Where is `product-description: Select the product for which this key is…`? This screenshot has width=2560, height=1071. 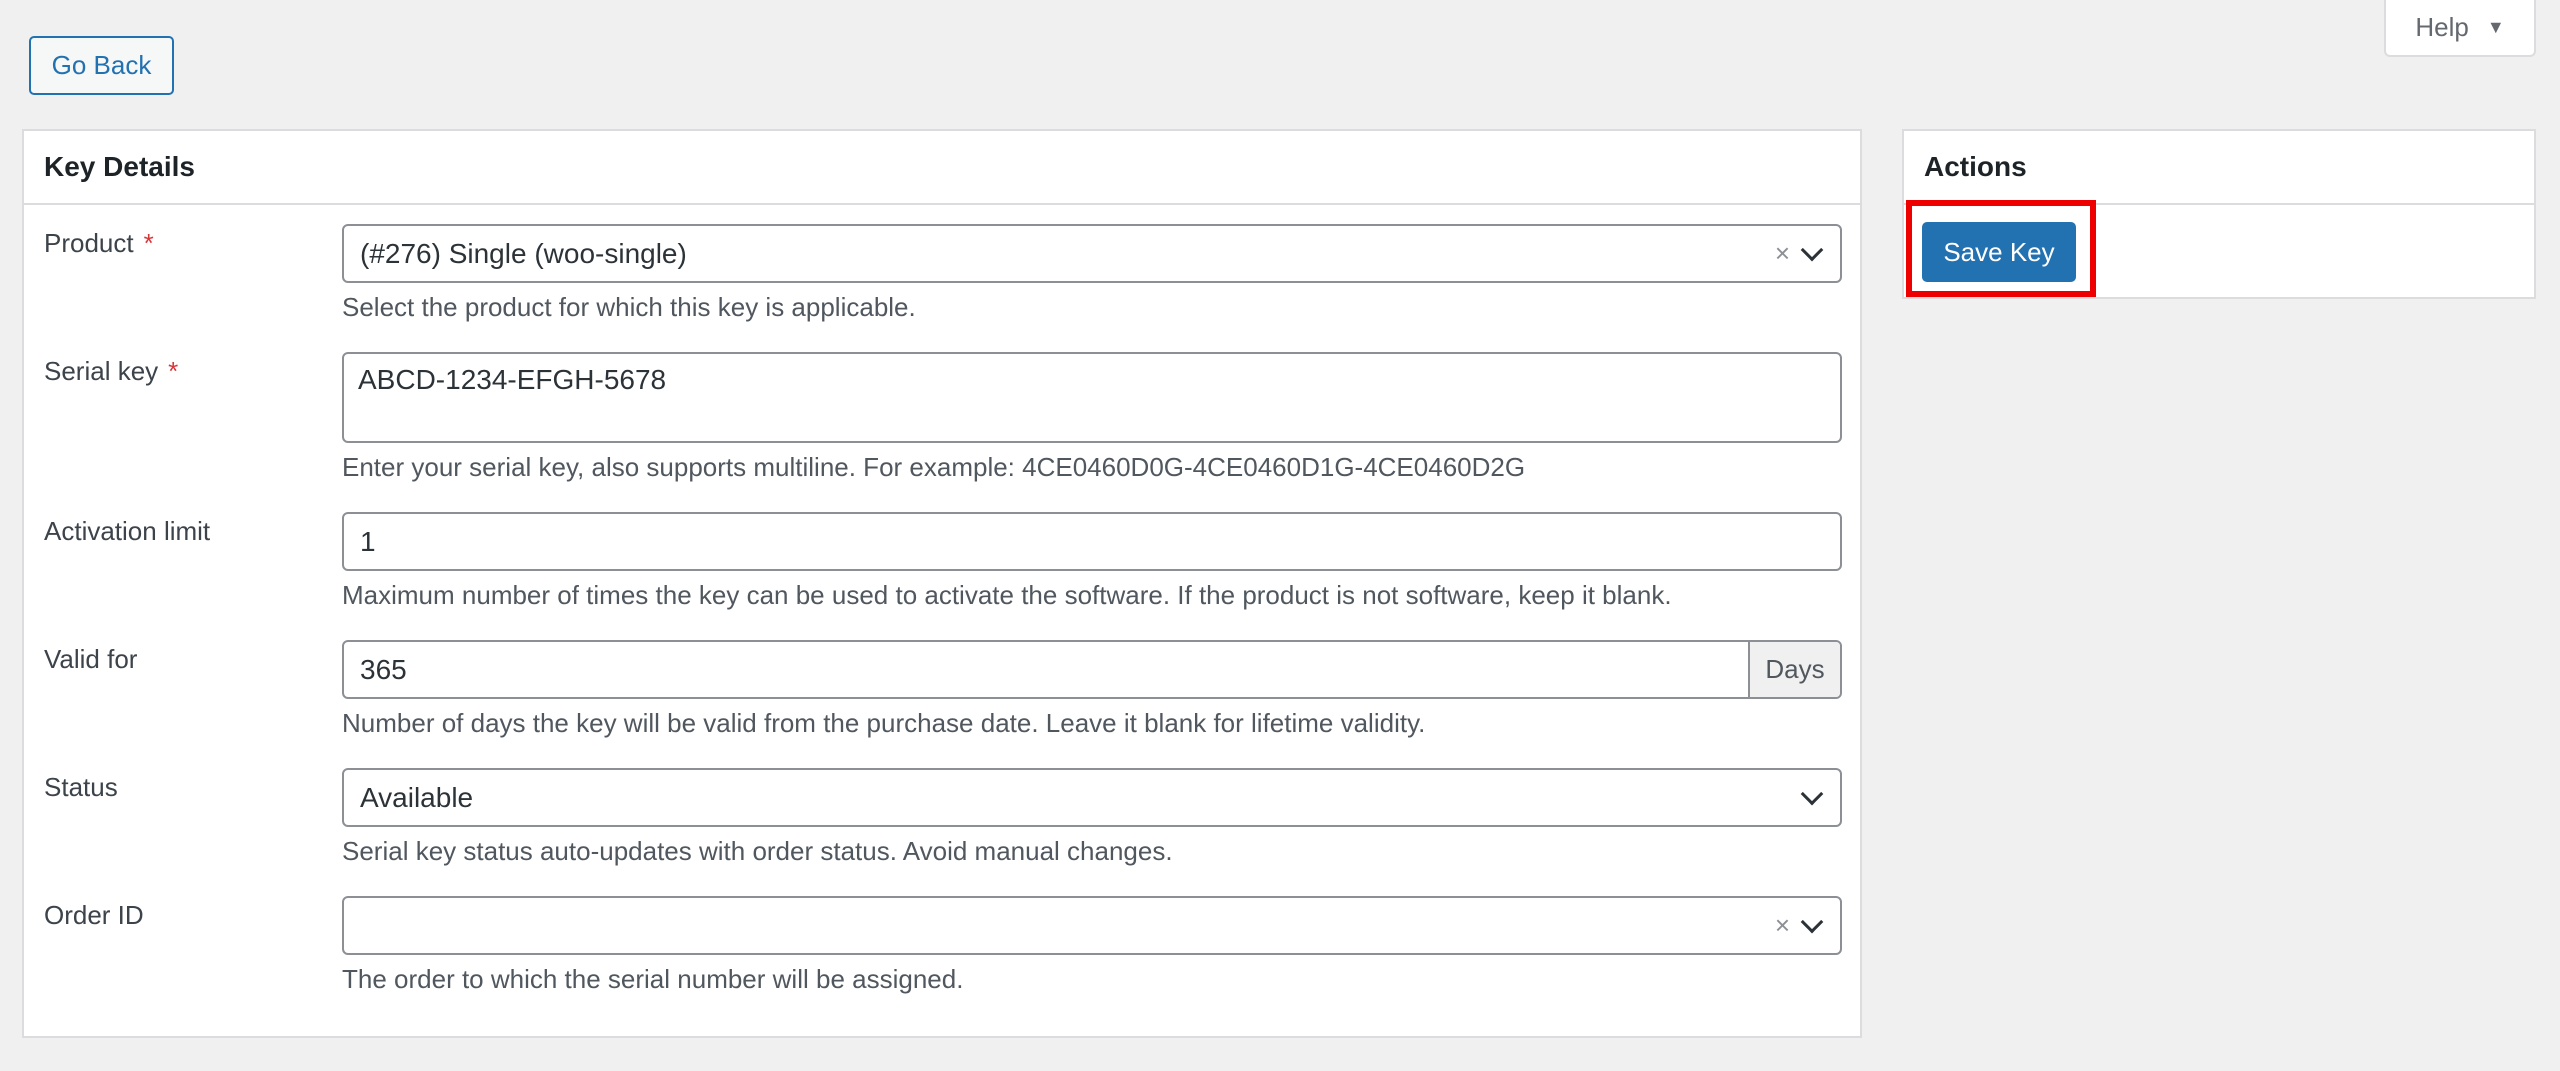
product-description: Select the product for which this key is… is located at coordinates (629, 307).